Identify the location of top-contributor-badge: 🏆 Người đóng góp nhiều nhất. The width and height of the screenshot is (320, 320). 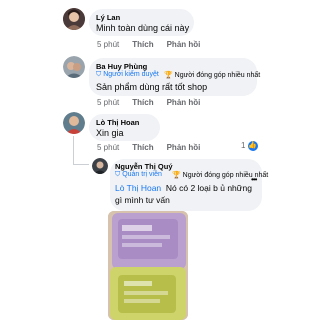
(212, 75).